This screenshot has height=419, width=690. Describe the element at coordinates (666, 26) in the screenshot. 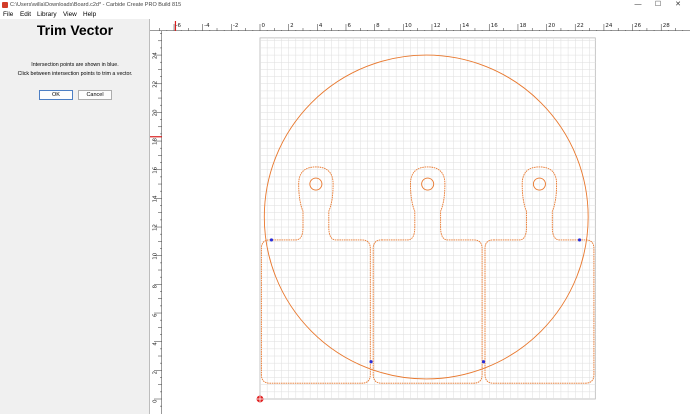

I see `ruler-label: 28` at that location.